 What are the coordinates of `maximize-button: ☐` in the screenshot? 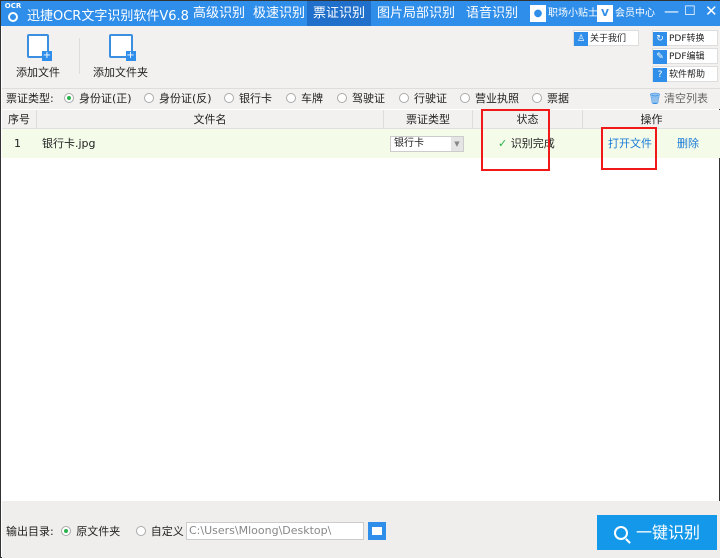 It's located at (690, 11).